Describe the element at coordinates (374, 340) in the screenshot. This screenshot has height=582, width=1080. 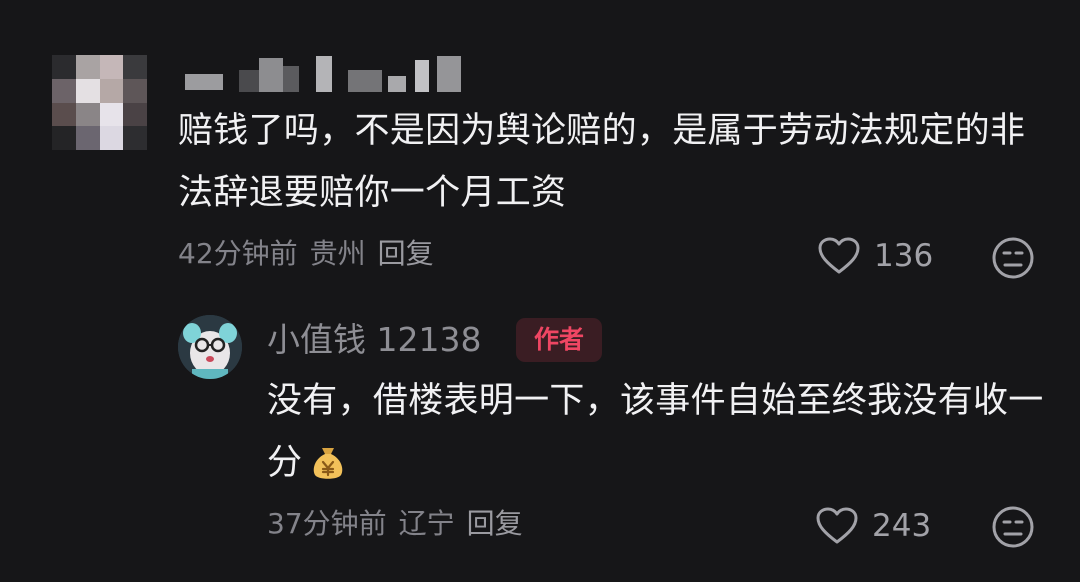
I see `reply-username: 小值钱 12138` at that location.